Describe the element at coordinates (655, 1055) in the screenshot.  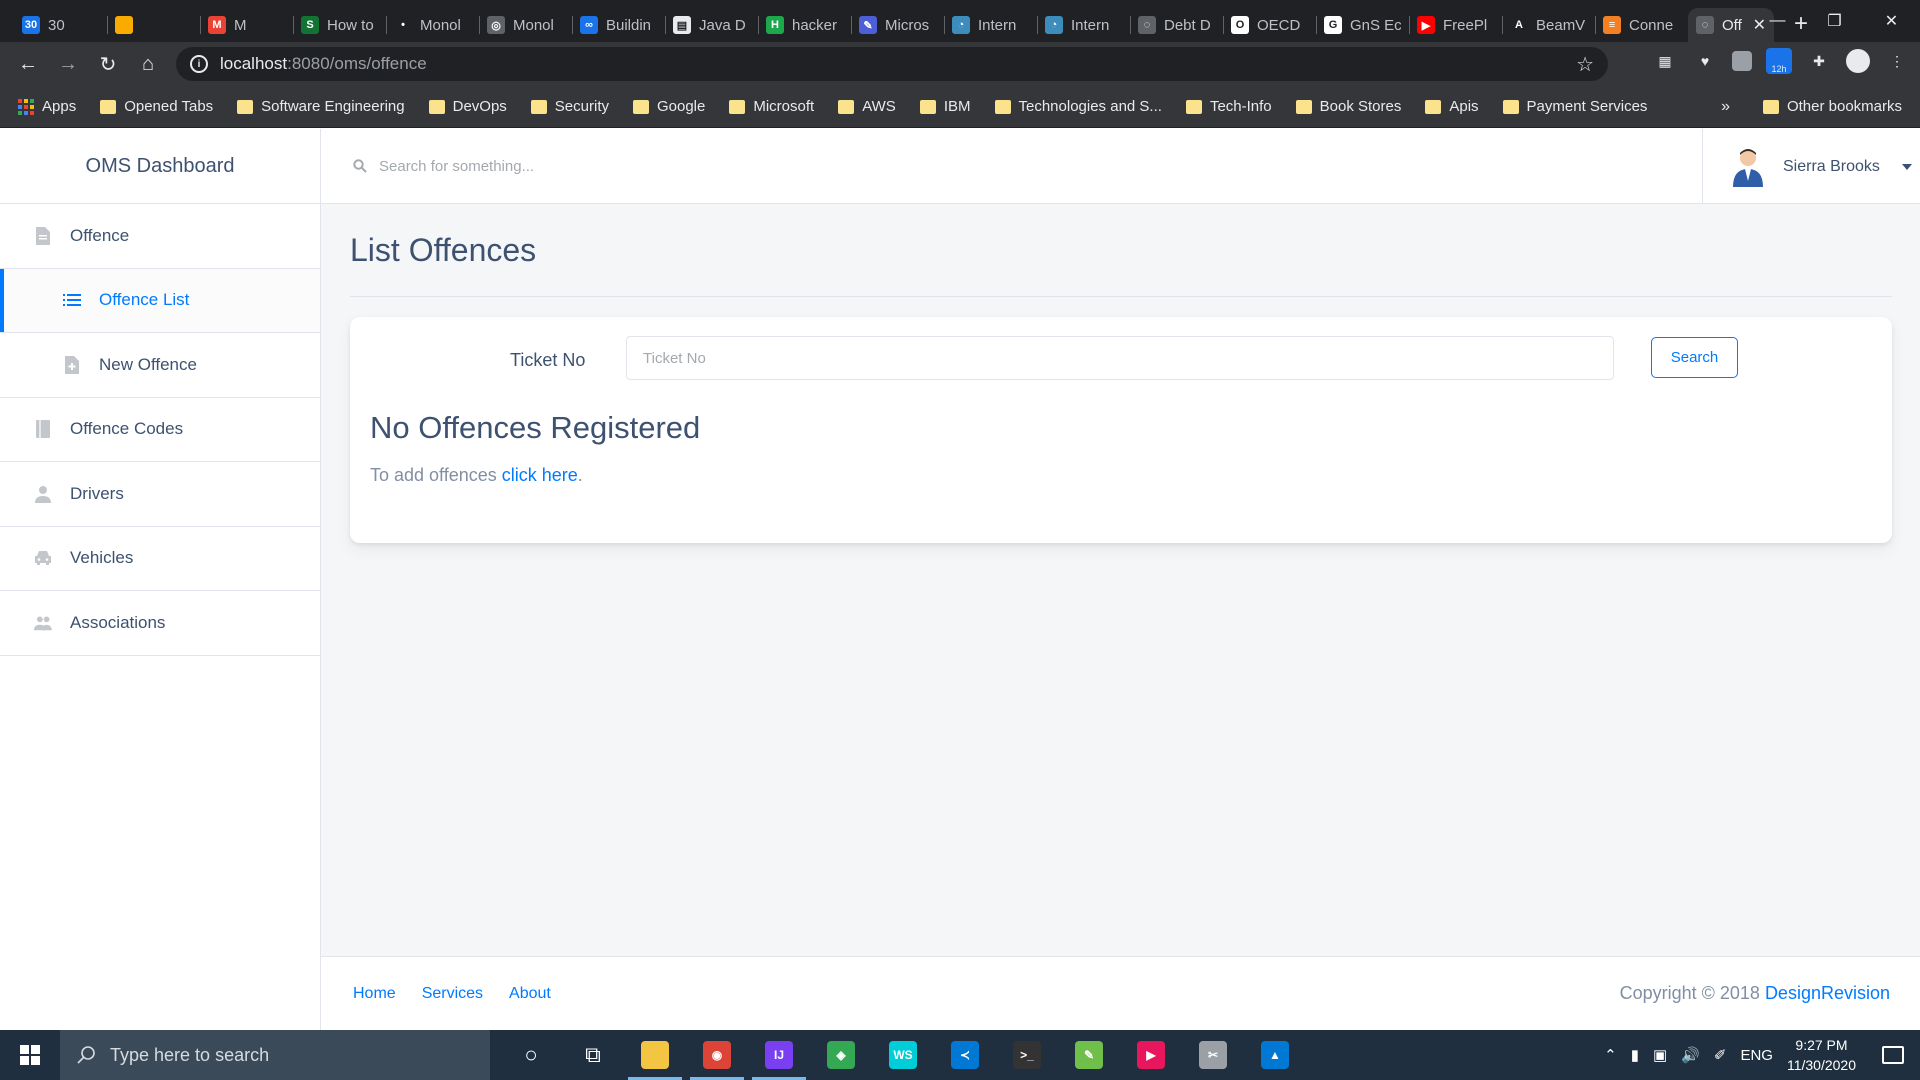
I see `taskbar-app` at that location.